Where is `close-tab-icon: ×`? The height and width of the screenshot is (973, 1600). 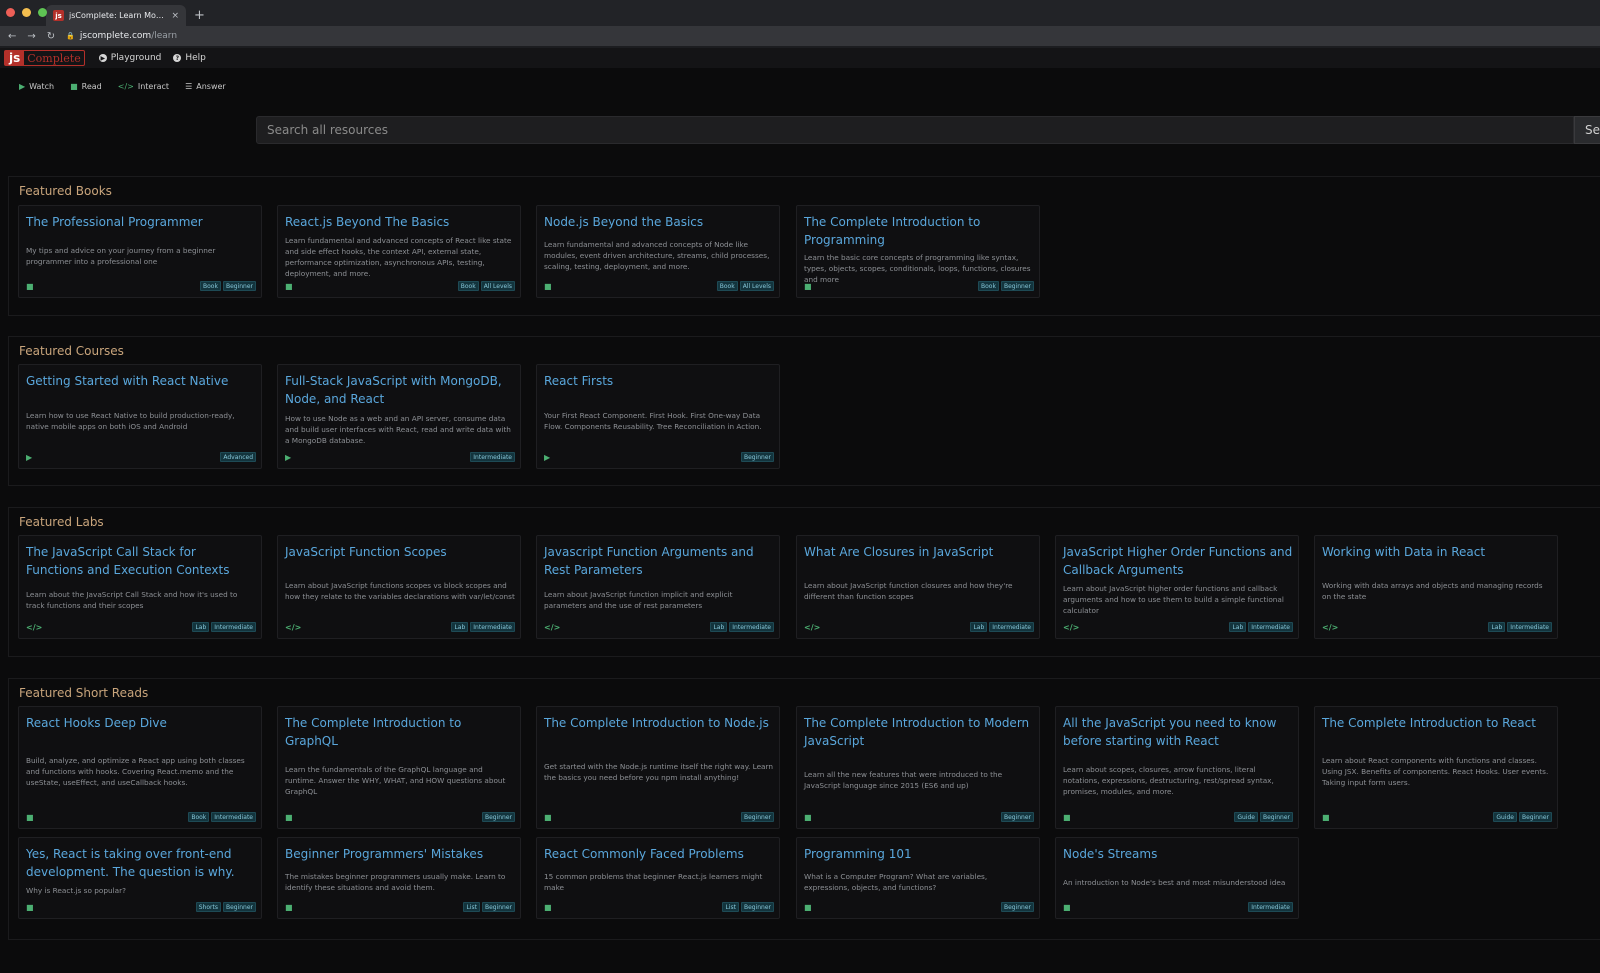 close-tab-icon: × is located at coordinates (175, 16).